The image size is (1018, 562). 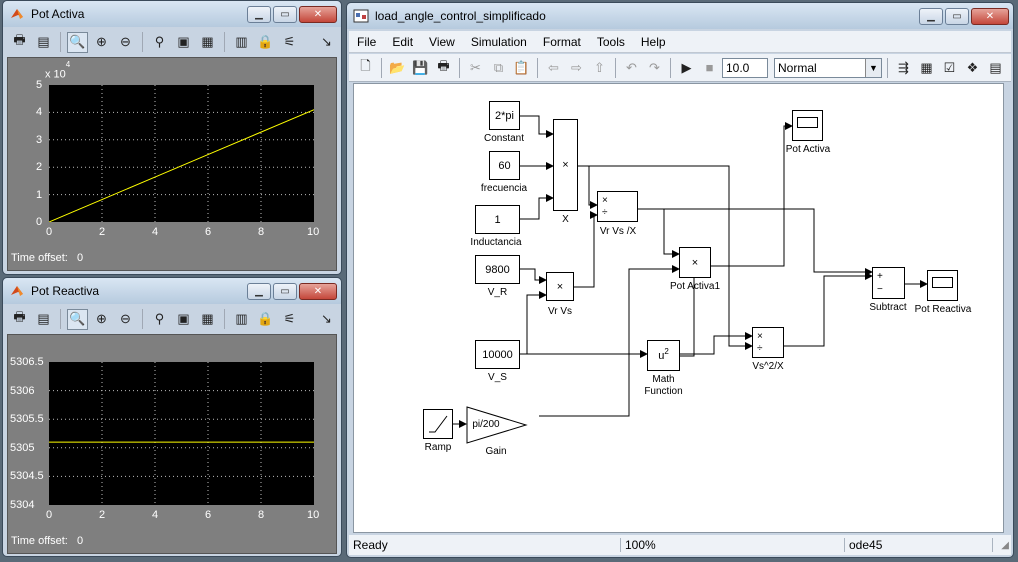 What do you see at coordinates (499, 42) in the screenshot?
I see `menu-simulation: Simulation` at bounding box center [499, 42].